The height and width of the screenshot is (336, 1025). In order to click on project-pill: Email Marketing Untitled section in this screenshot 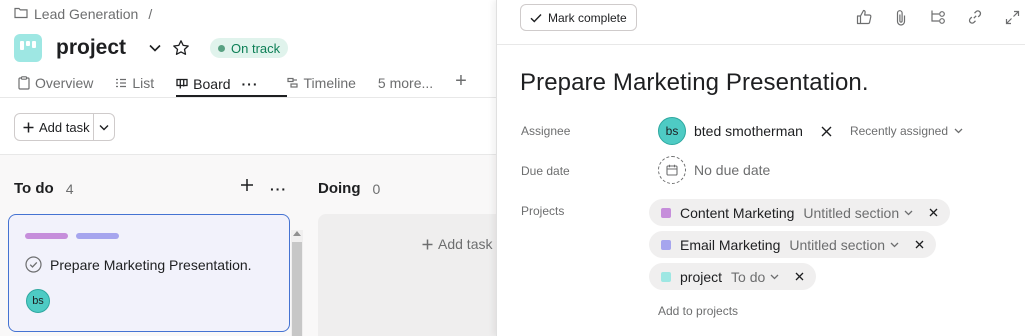, I will do `click(793, 244)`.